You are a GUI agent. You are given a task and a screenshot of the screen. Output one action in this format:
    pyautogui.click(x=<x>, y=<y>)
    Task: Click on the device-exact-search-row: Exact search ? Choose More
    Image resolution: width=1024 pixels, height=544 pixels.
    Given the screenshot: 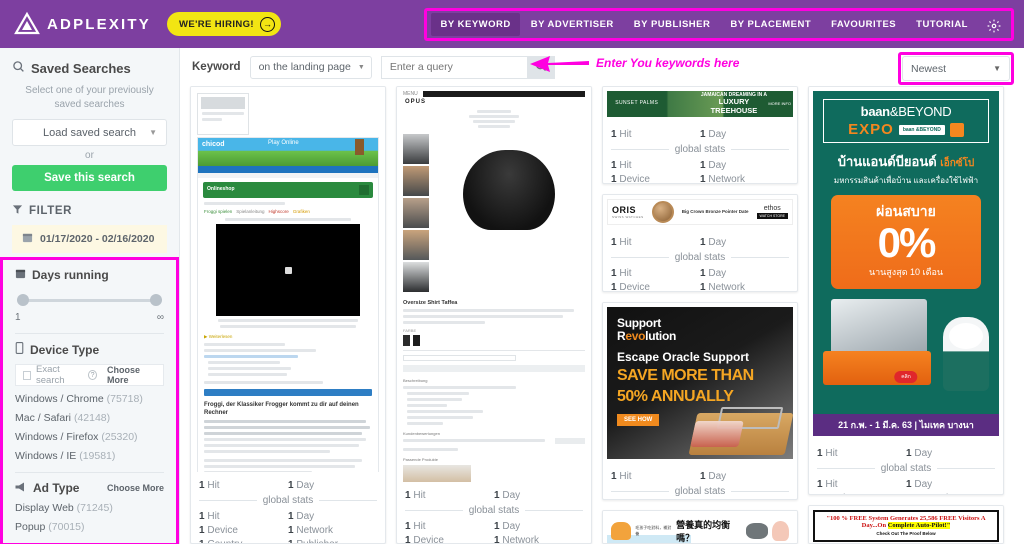 What is the action you would take?
    pyautogui.click(x=89, y=375)
    